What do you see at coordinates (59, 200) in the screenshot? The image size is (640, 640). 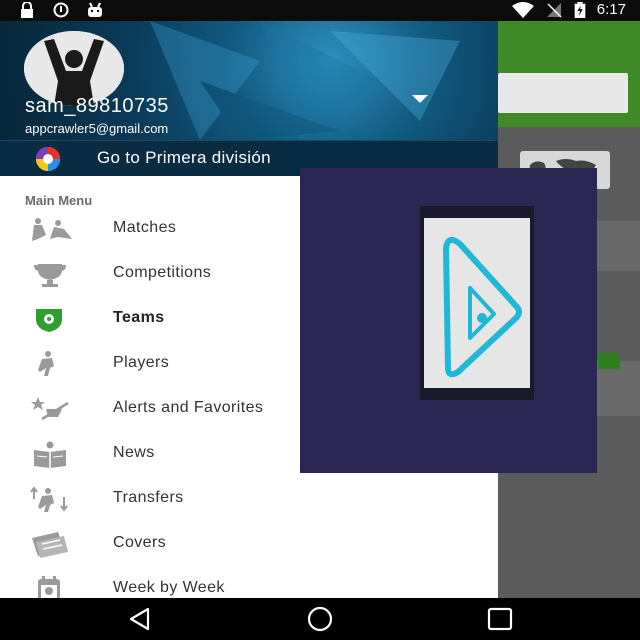 I see `menu-section-title: Main Menu` at bounding box center [59, 200].